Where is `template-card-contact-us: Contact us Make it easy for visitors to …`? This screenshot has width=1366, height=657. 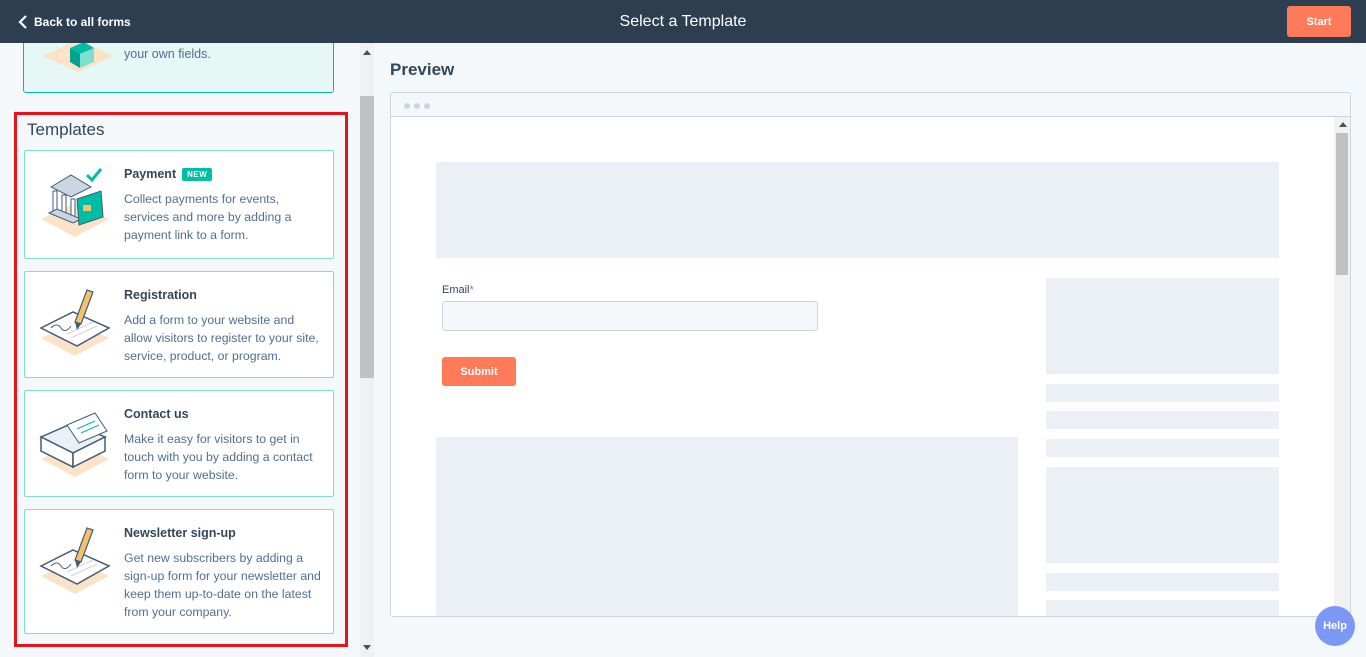
template-card-contact-us: Contact us Make it easy for visitors to … is located at coordinates (179, 443).